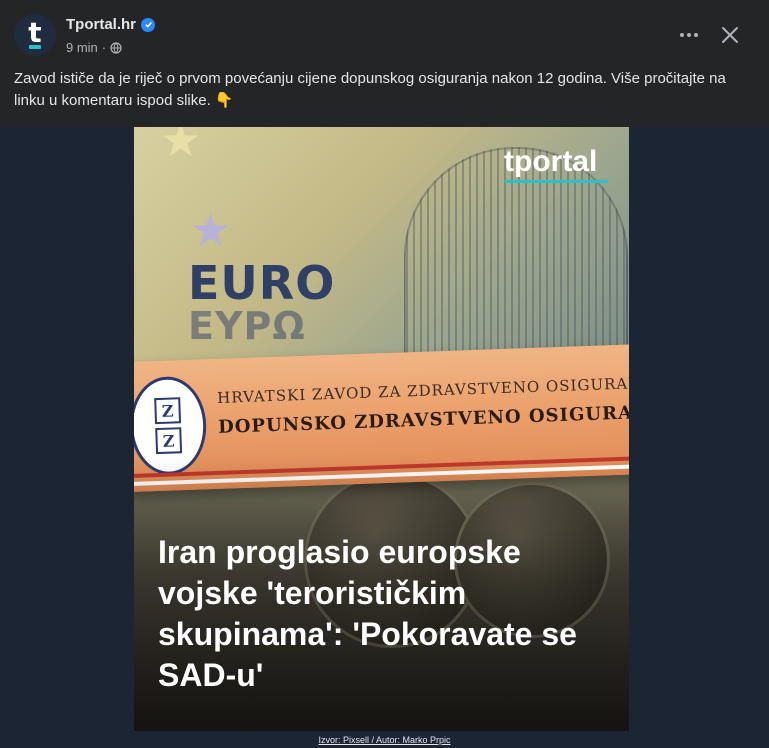 The width and height of the screenshot is (769, 748). Describe the element at coordinates (247, 326) in the screenshot. I see `banknote-word-greek: ΕΥΡΩ` at that location.